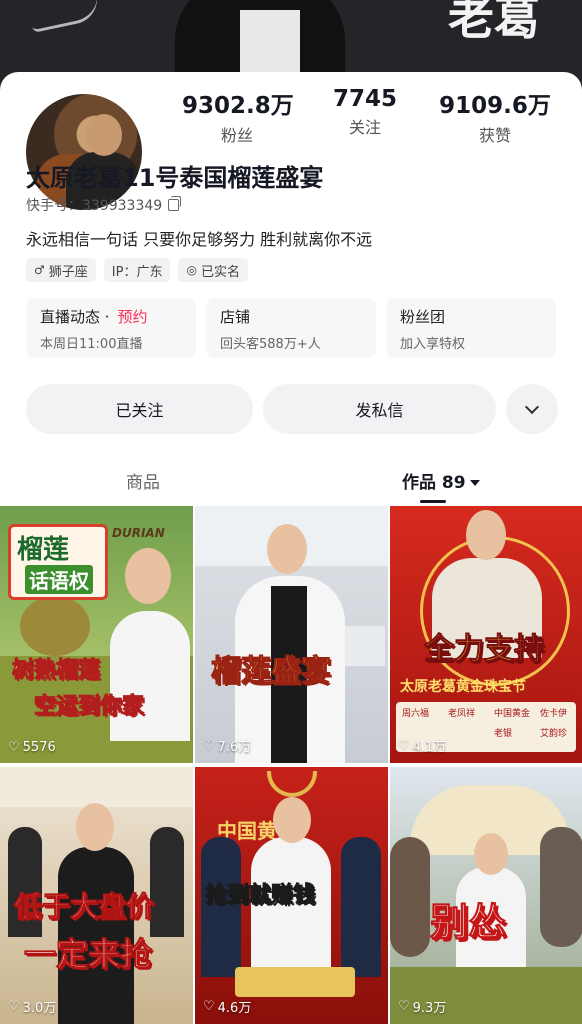  What do you see at coordinates (429, 747) in the screenshot?
I see `like-value: 4.1万` at bounding box center [429, 747].